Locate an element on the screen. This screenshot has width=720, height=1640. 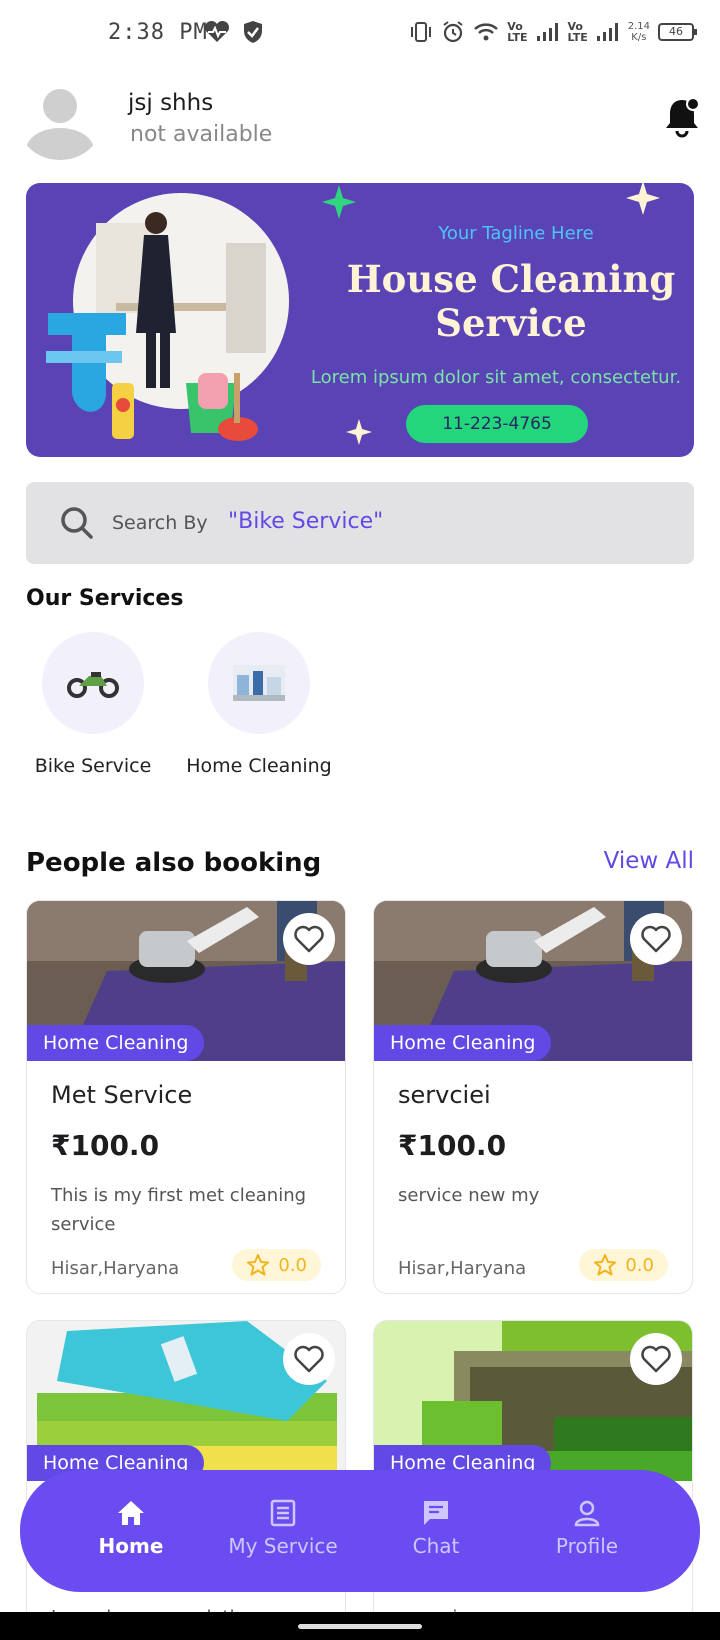
motorbike-icon is located at coordinates (93, 685).